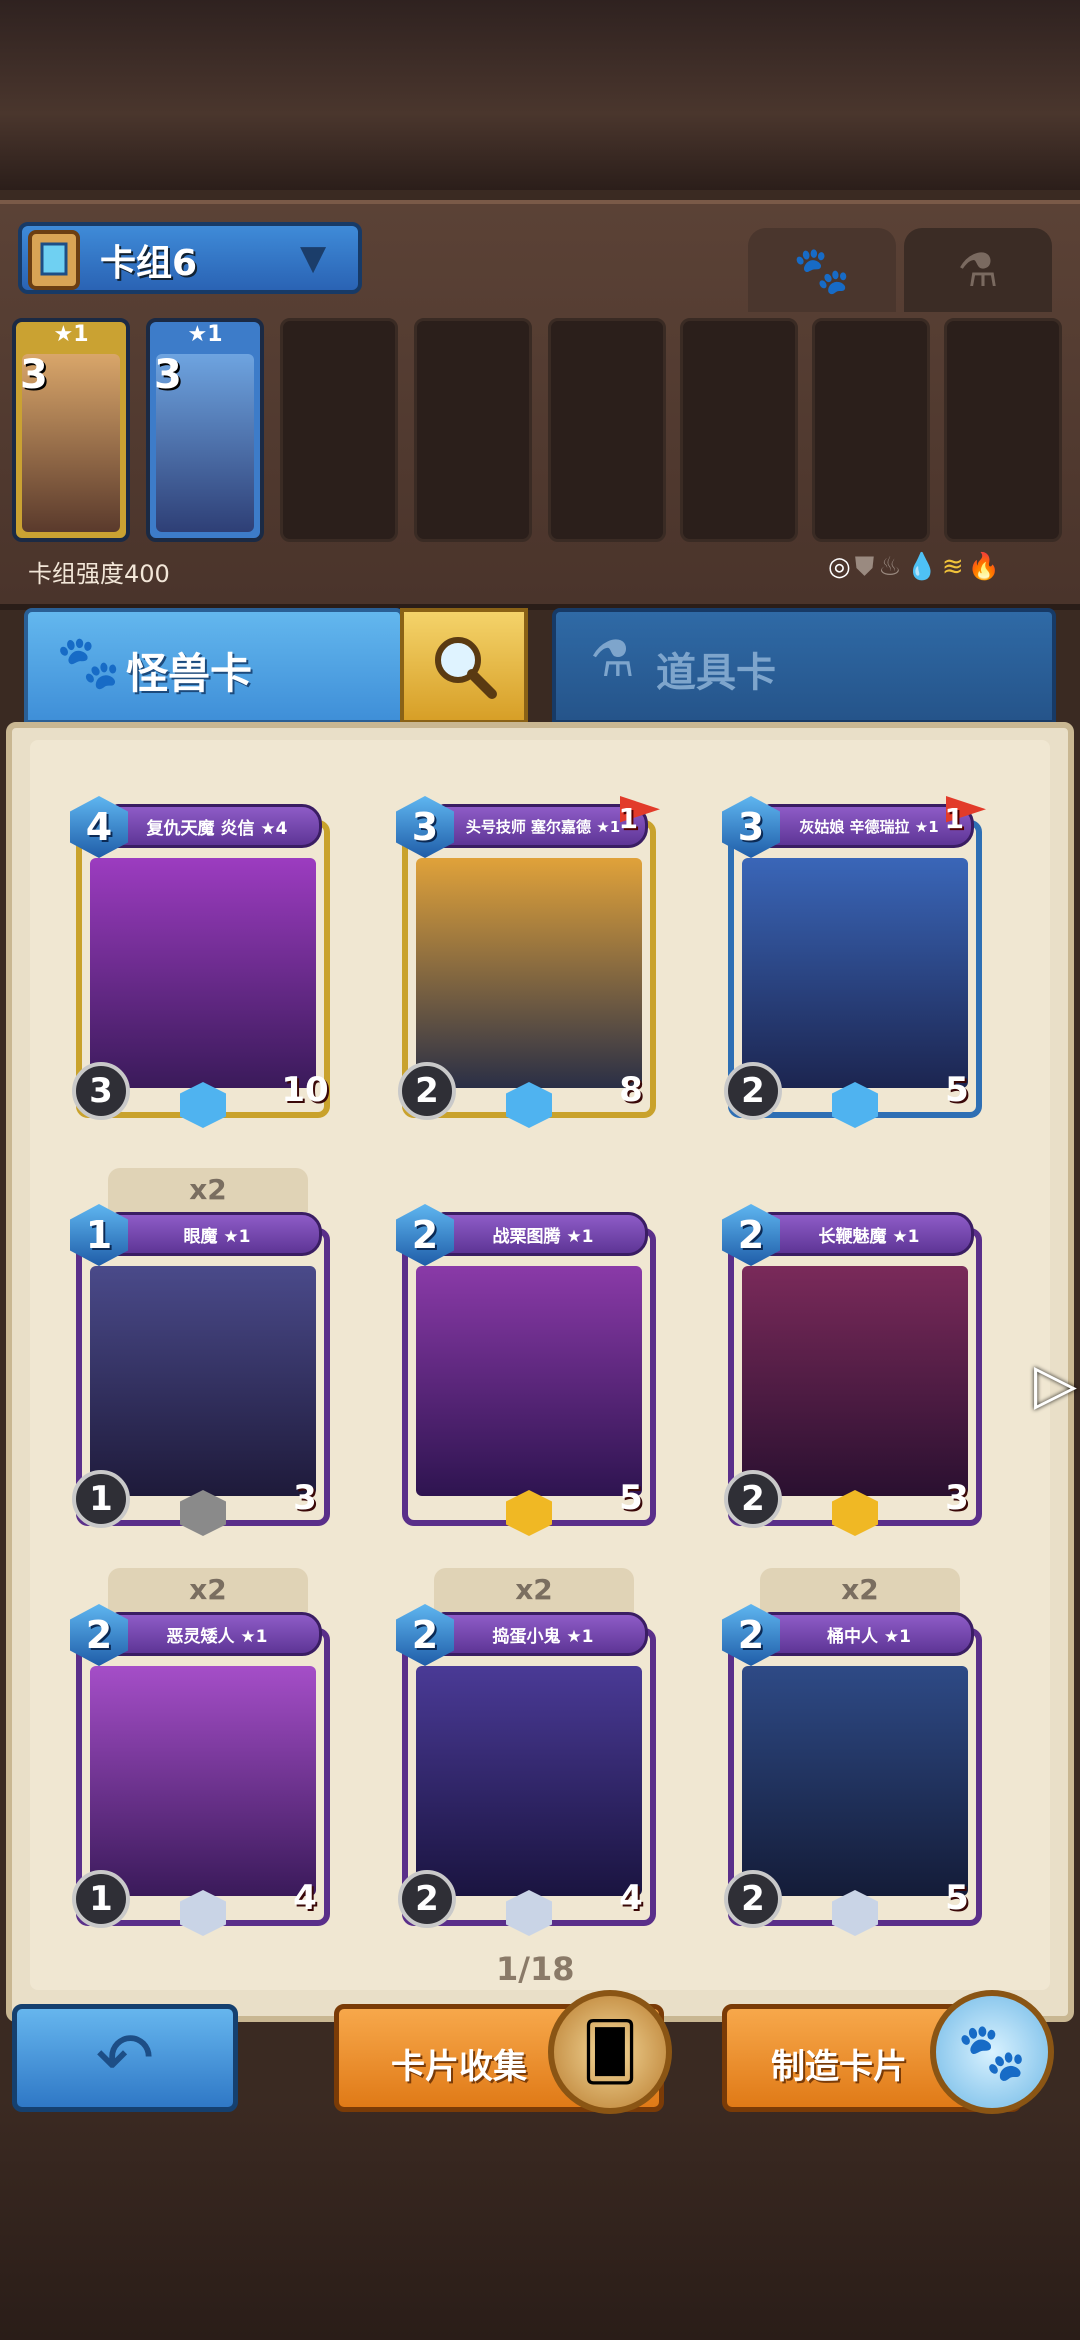 Image resolution: width=1080 pixels, height=2340 pixels. I want to click on monster-card: 复仇天魔 炎信 ★4 4 3 10, so click(200, 962).